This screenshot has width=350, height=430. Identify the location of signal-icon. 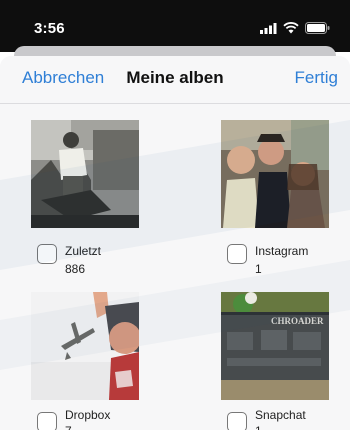
(268, 28).